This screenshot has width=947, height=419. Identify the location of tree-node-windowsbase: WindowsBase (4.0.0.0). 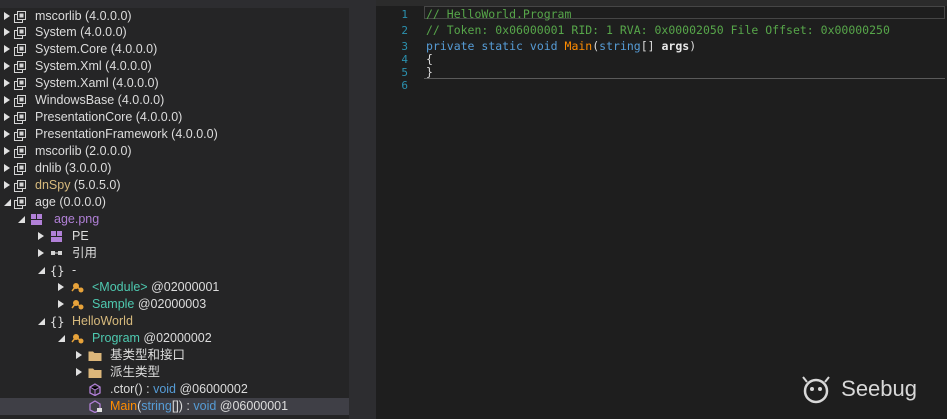
(174, 100).